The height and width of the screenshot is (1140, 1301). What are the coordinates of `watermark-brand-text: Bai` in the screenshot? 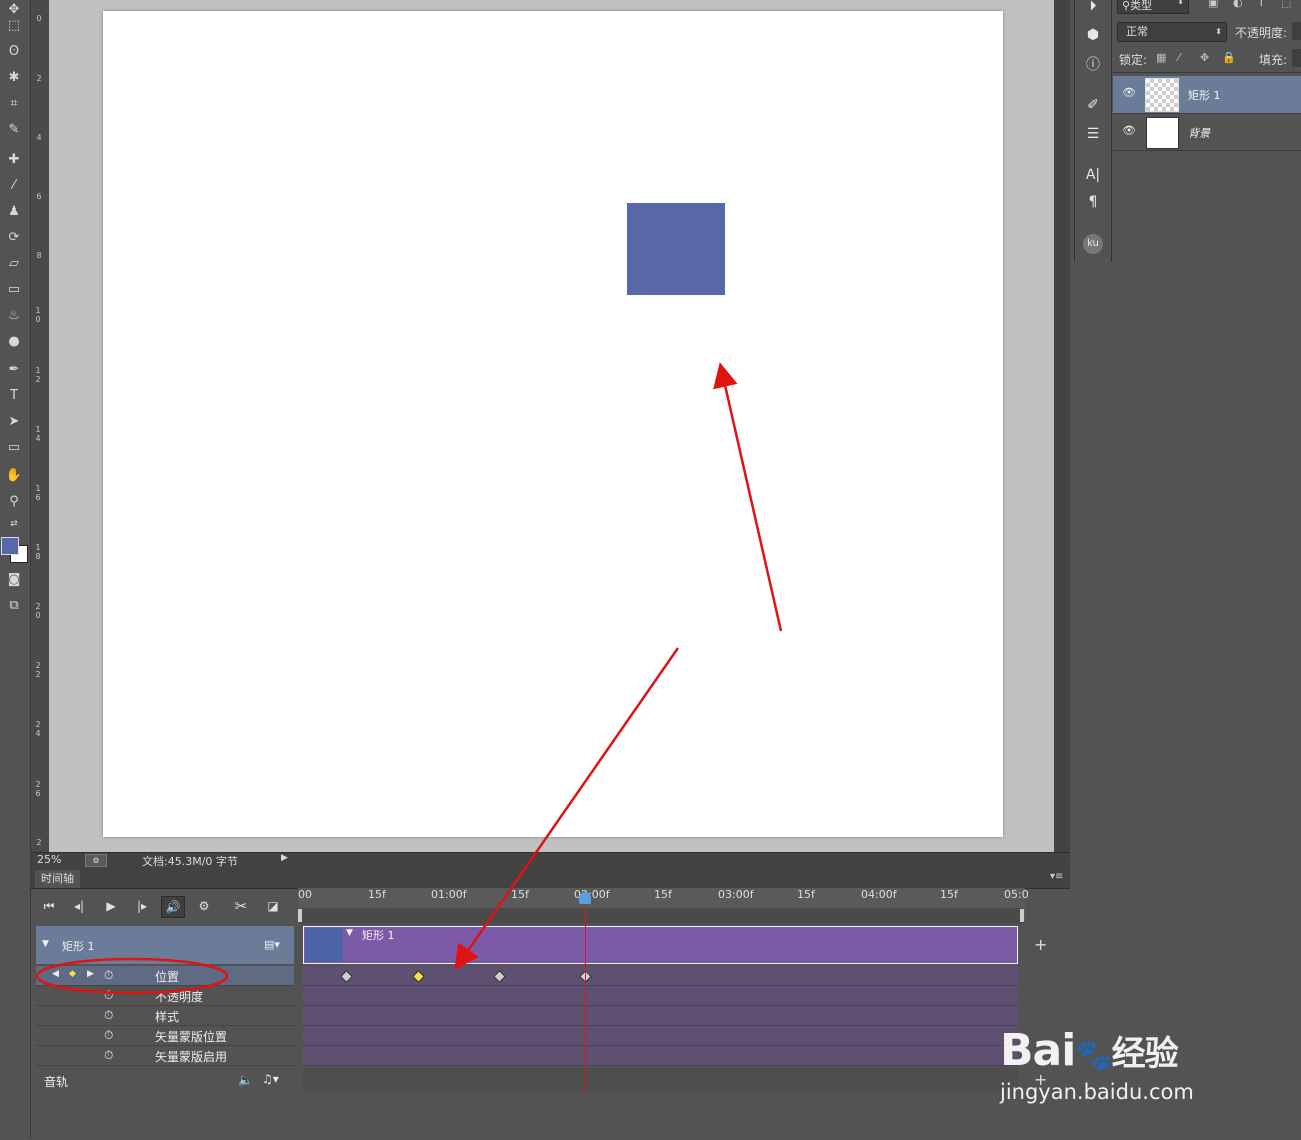 It's located at (1038, 1050).